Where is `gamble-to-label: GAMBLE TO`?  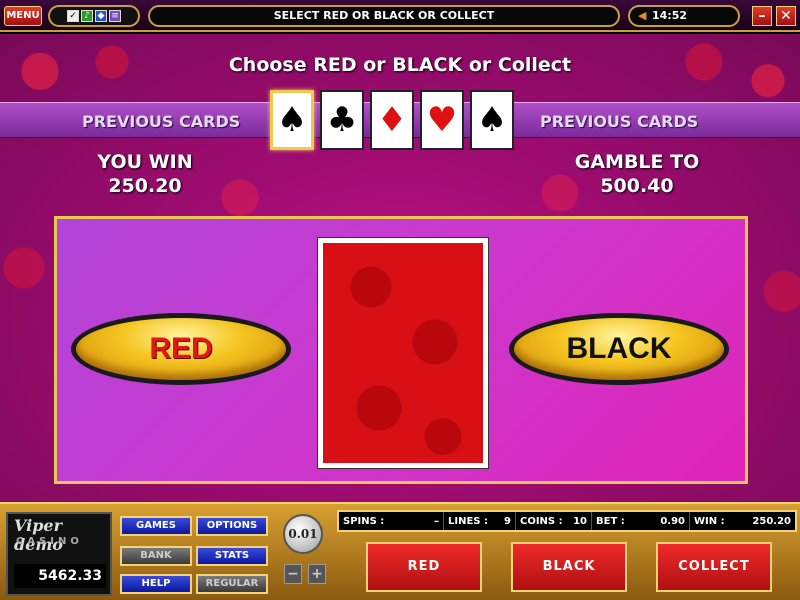 gamble-to-label: GAMBLE TO is located at coordinates (637, 162).